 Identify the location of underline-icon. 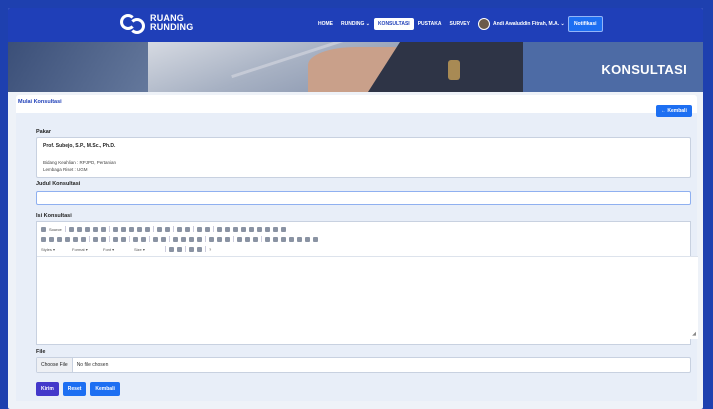
(59, 239).